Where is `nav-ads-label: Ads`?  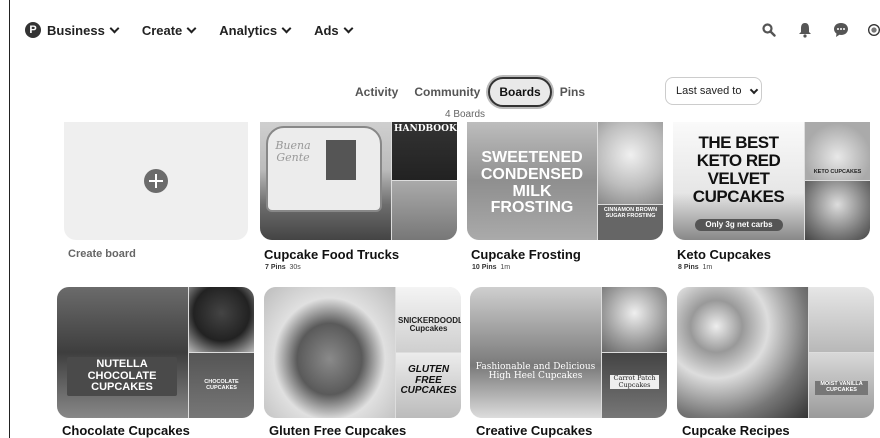 nav-ads-label: Ads is located at coordinates (326, 30).